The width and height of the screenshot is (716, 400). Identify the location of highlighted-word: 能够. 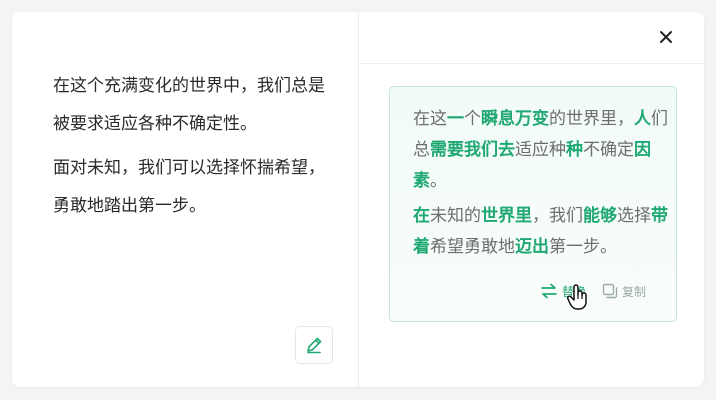
(600, 216).